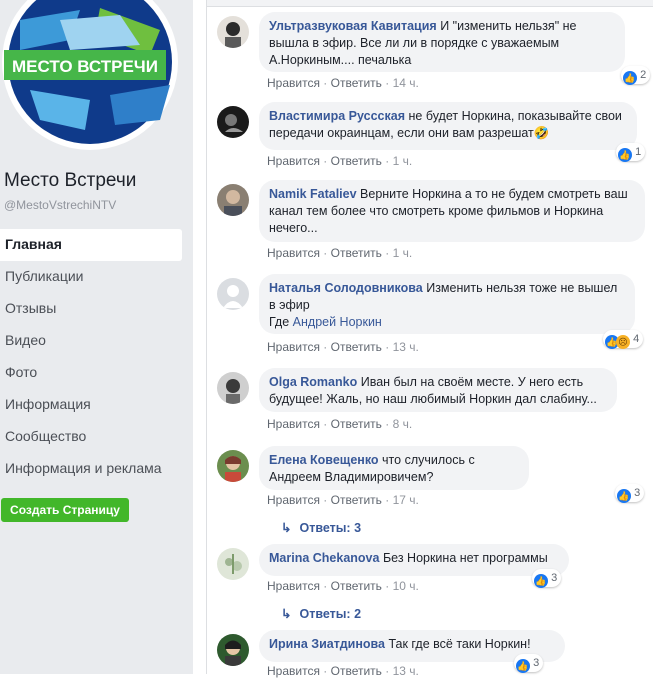  I want to click on comment-author: Olga Romanko, so click(313, 382).